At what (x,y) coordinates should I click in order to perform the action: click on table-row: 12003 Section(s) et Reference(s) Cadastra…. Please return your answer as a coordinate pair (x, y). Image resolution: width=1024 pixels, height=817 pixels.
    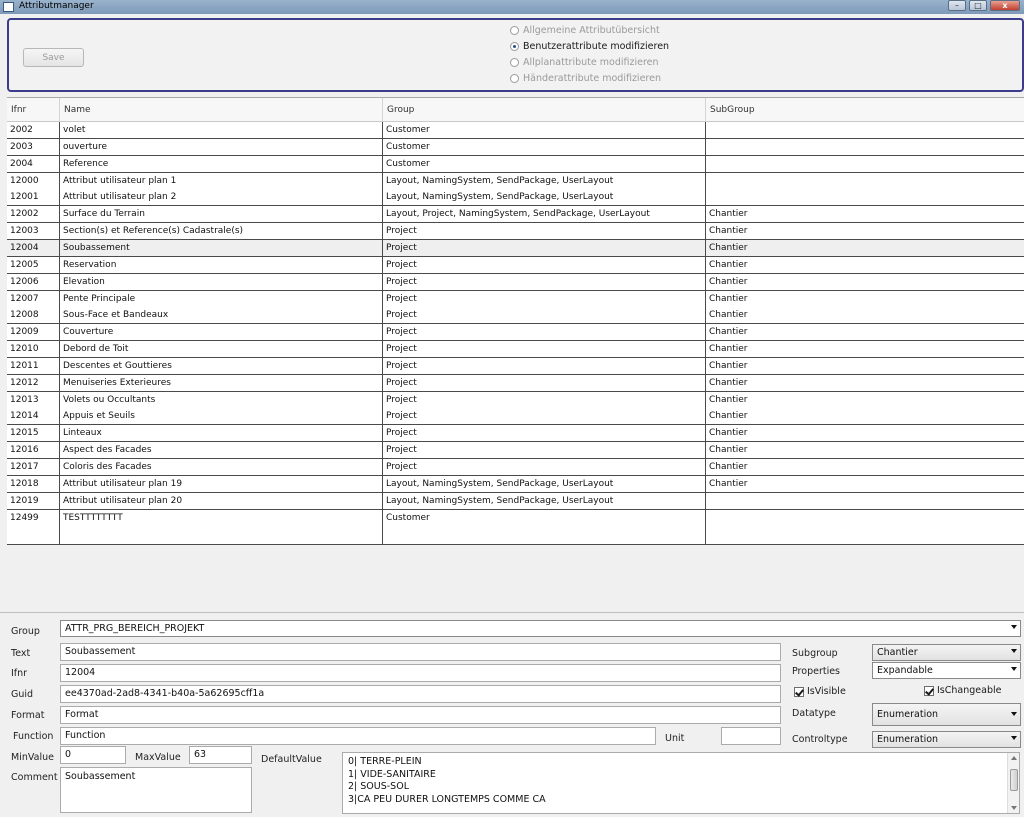
    Looking at the image, I should click on (515, 232).